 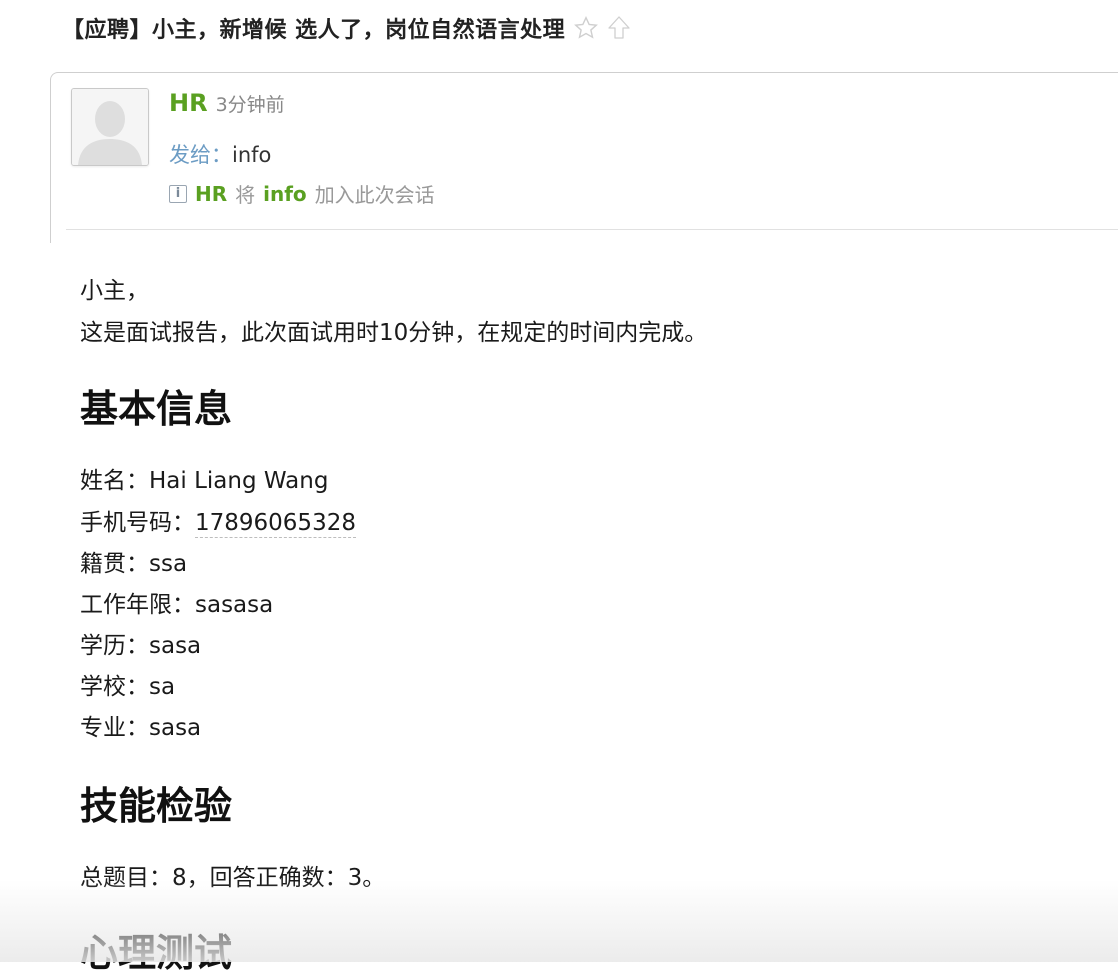 I want to click on skills-summary: 总题目：8，回答正确数：3。, so click(x=233, y=878).